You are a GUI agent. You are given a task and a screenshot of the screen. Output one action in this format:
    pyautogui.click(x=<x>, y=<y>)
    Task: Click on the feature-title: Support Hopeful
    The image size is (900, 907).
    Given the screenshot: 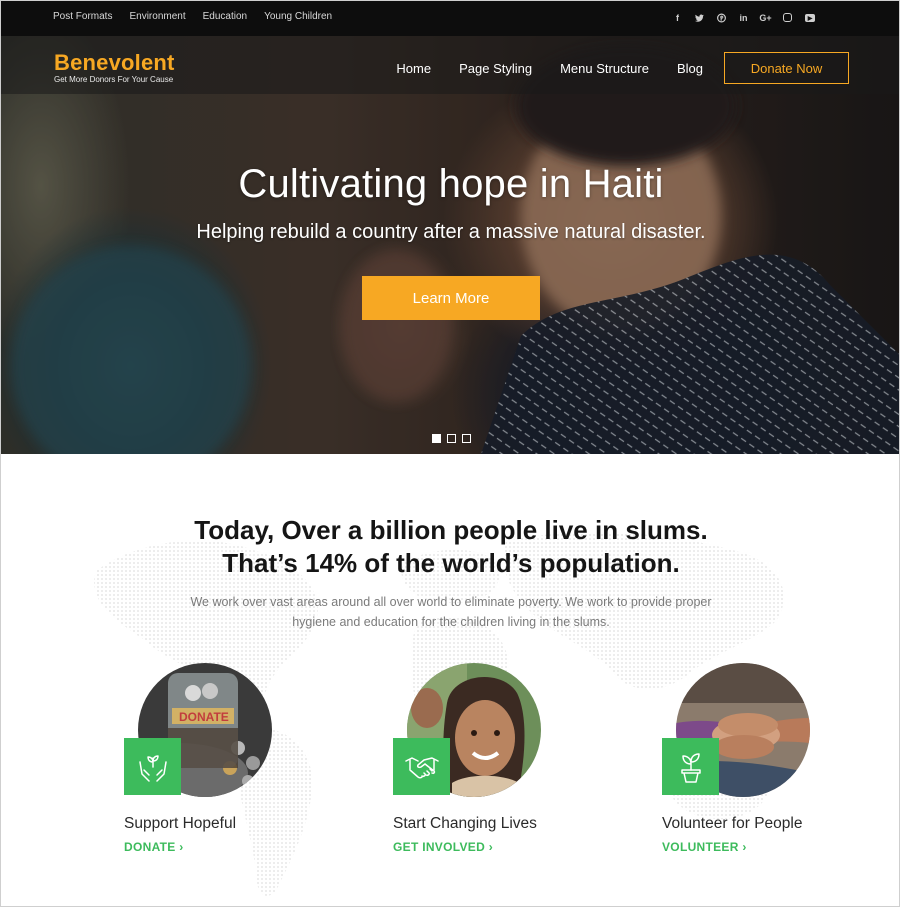 What is the action you would take?
    pyautogui.click(x=180, y=823)
    